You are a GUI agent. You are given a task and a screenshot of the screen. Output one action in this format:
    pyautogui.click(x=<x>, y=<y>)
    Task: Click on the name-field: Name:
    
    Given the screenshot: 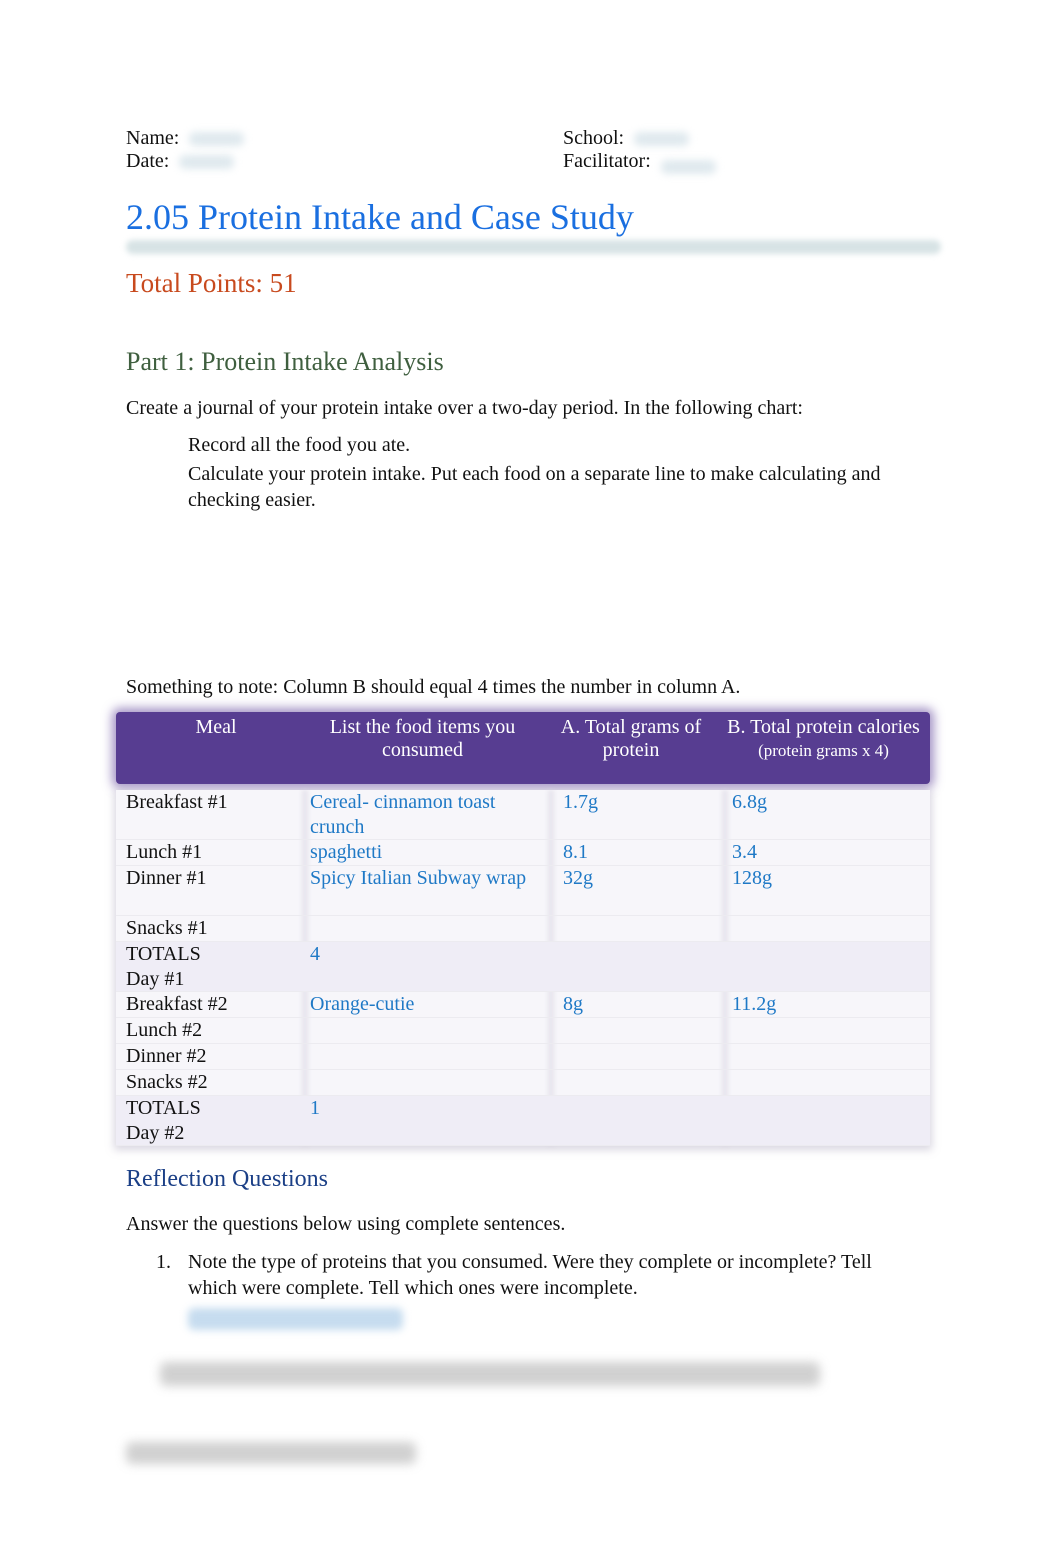 What is the action you would take?
    pyautogui.click(x=185, y=138)
    